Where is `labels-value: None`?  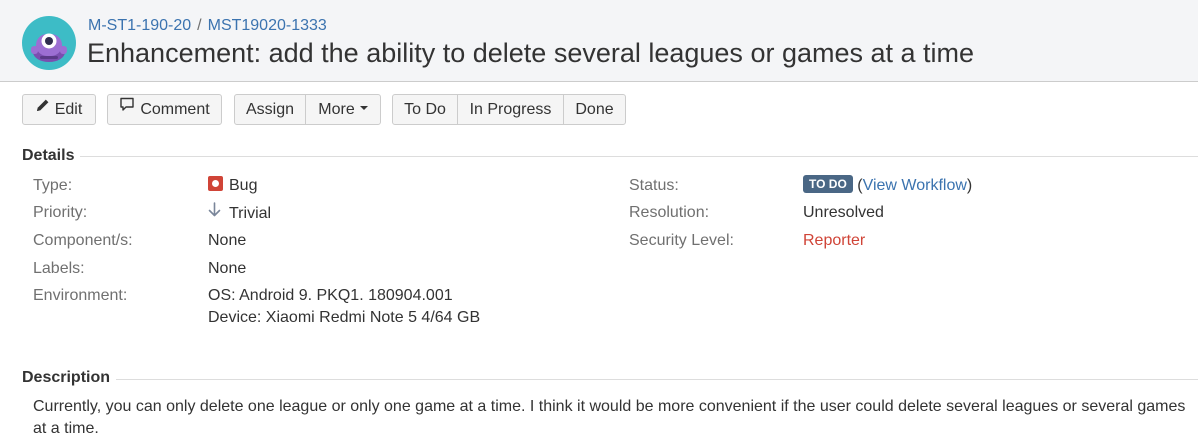 labels-value: None is located at coordinates (227, 268).